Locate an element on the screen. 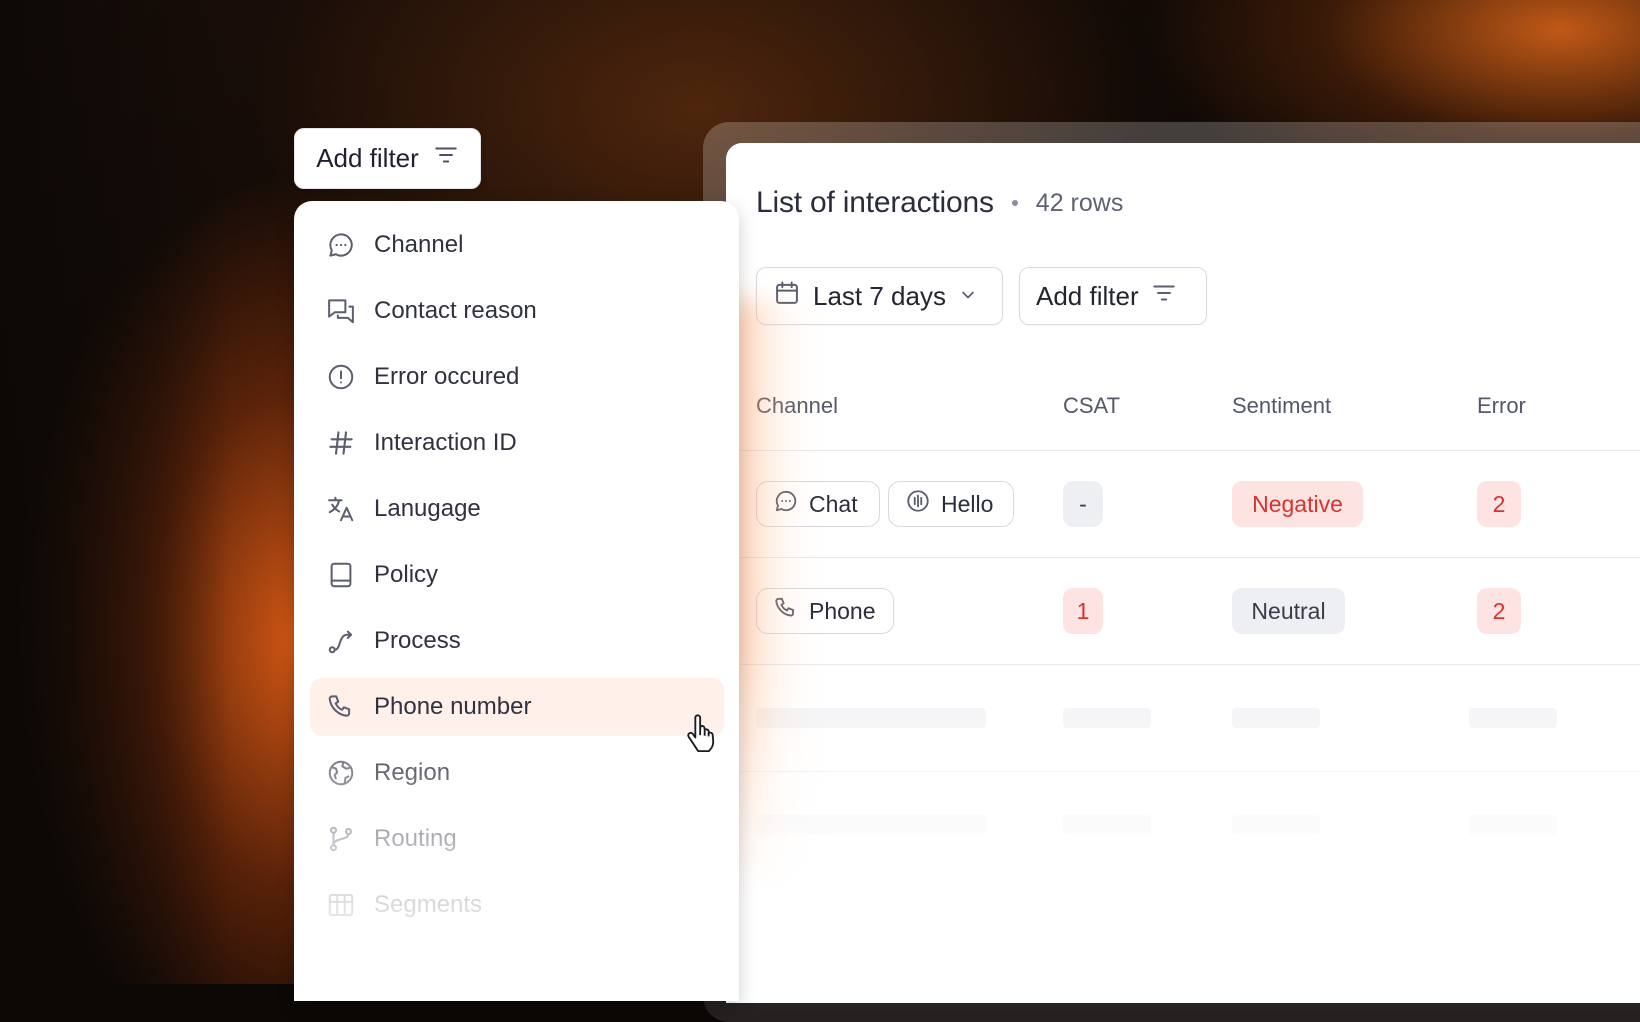  sentiment-badge-negative: Negative is located at coordinates (1297, 504).